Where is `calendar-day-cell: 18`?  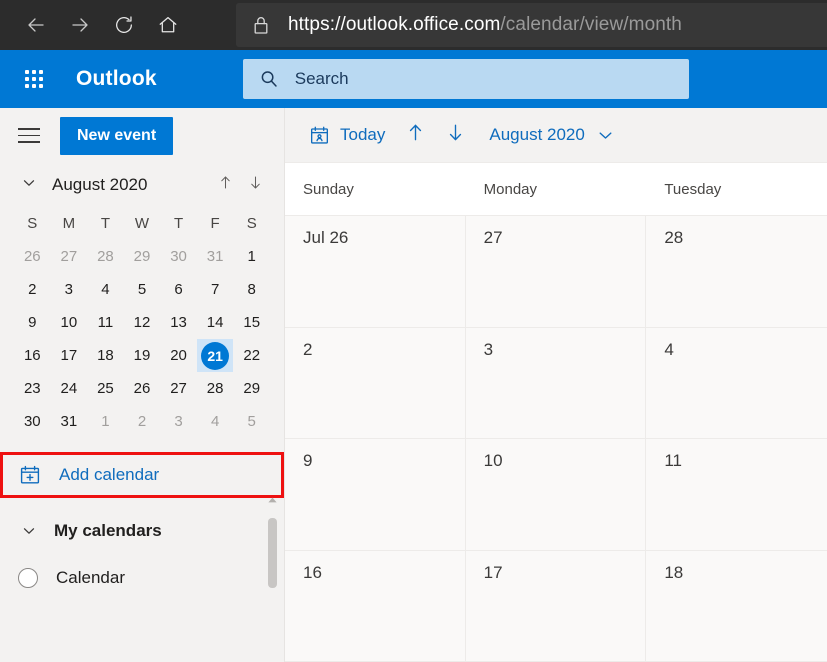 calendar-day-cell: 18 is located at coordinates (736, 605).